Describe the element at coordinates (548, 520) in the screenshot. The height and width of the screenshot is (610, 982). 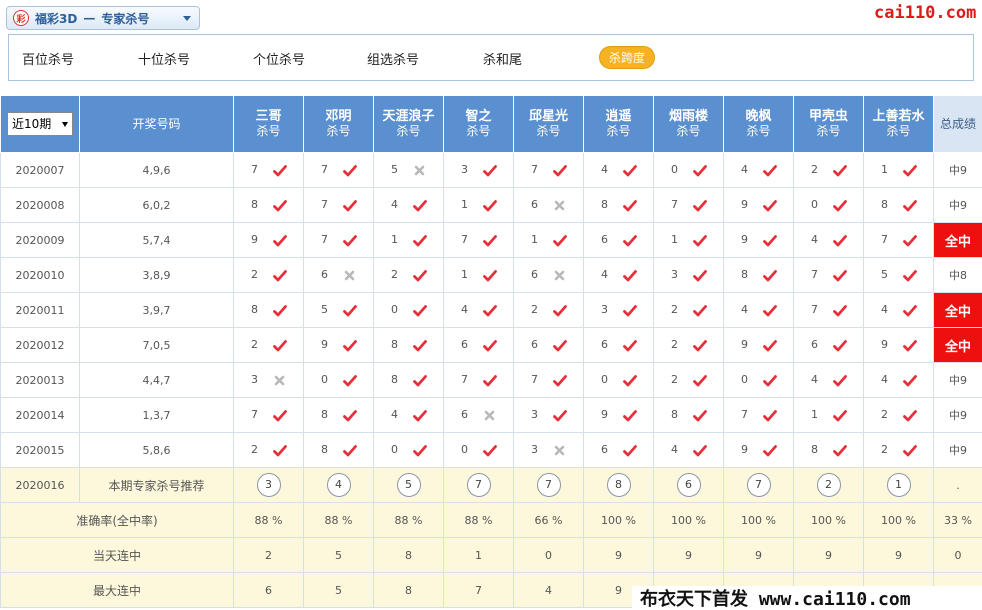
I see `stat-value: 66 %` at that location.